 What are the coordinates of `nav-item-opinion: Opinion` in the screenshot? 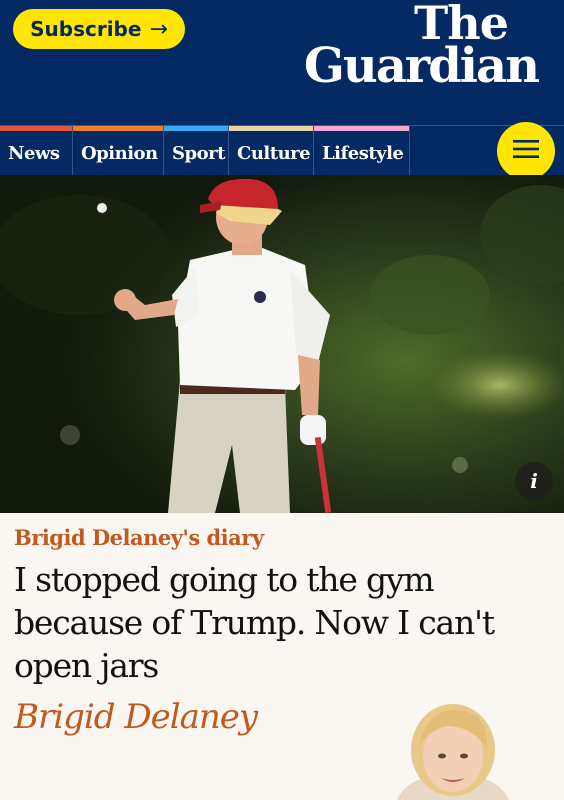 It's located at (117, 151).